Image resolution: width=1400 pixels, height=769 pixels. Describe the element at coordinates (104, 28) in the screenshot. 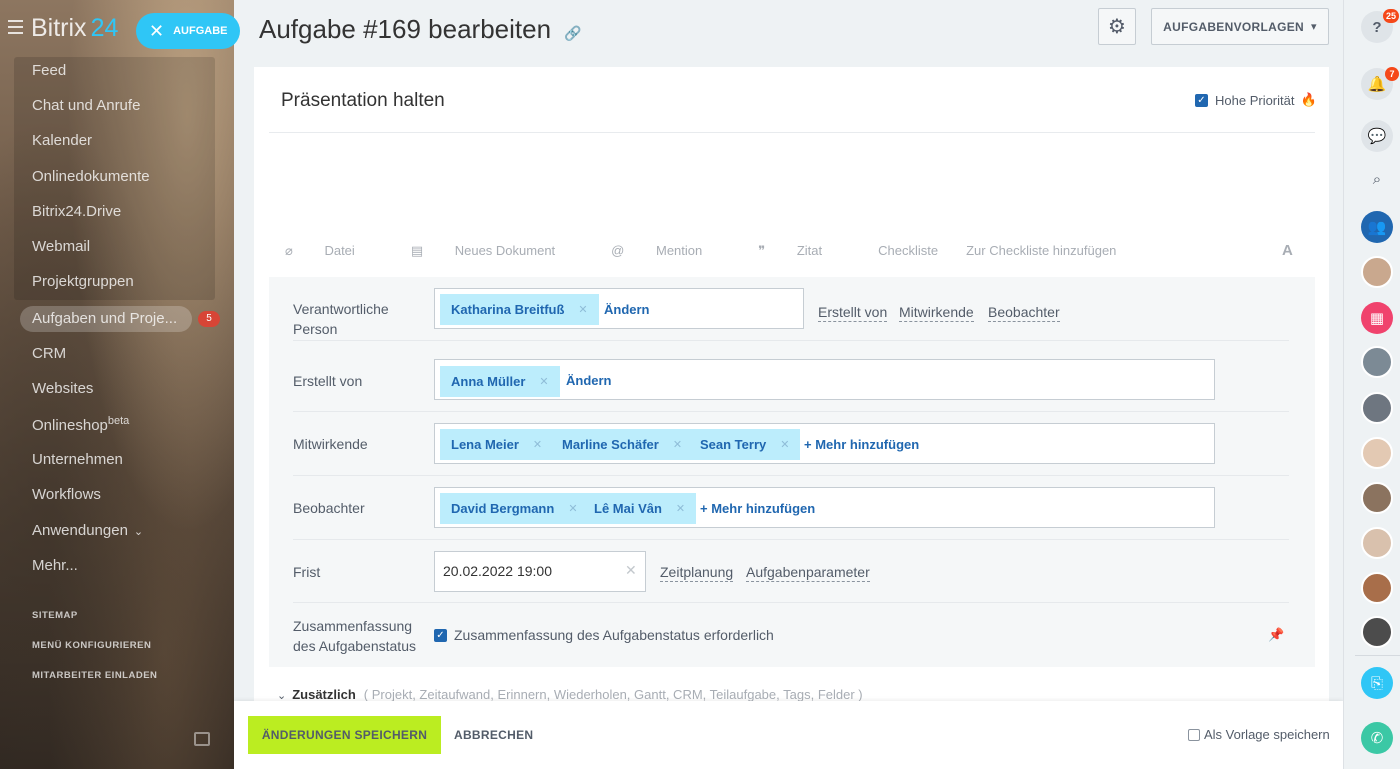

I see `brand-number: 24` at that location.